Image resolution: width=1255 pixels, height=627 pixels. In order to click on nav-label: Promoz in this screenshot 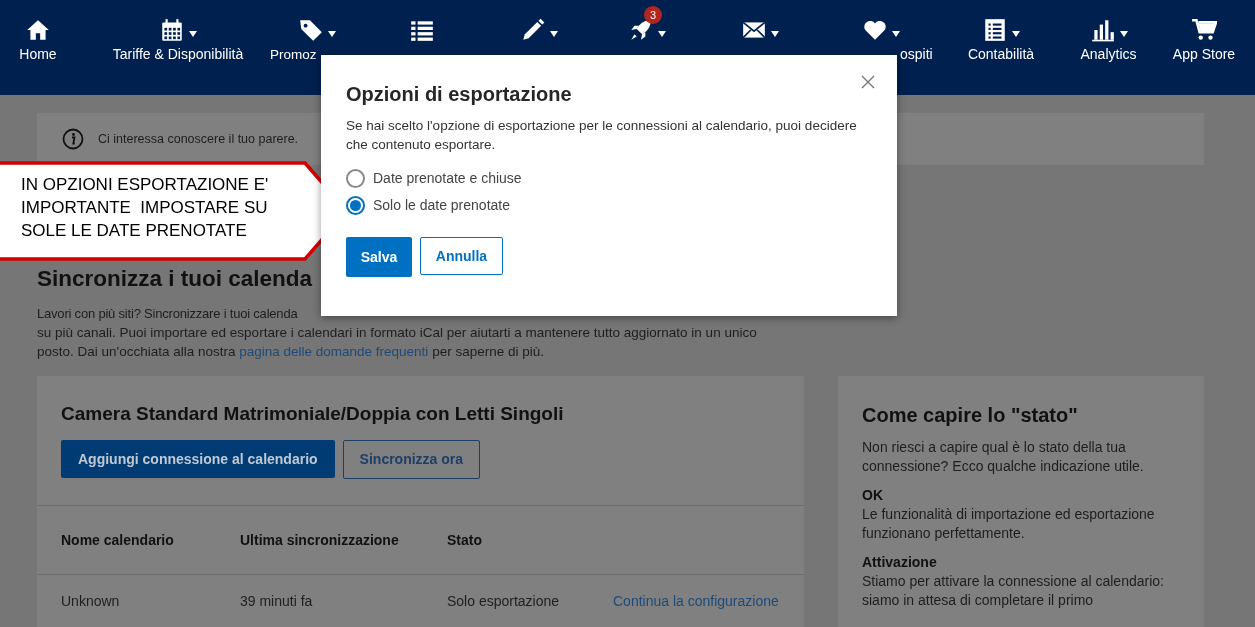, I will do `click(293, 54)`.